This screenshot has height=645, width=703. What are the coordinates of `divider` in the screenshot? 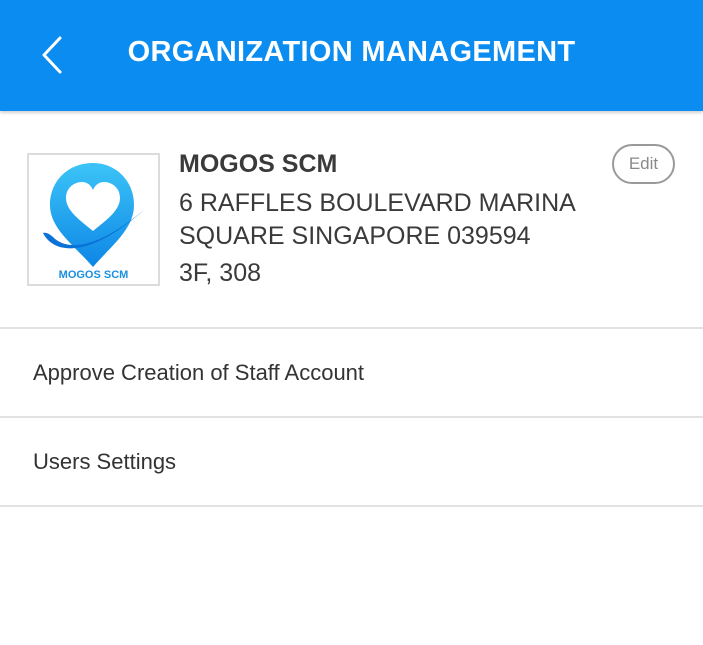 It's located at (351, 506).